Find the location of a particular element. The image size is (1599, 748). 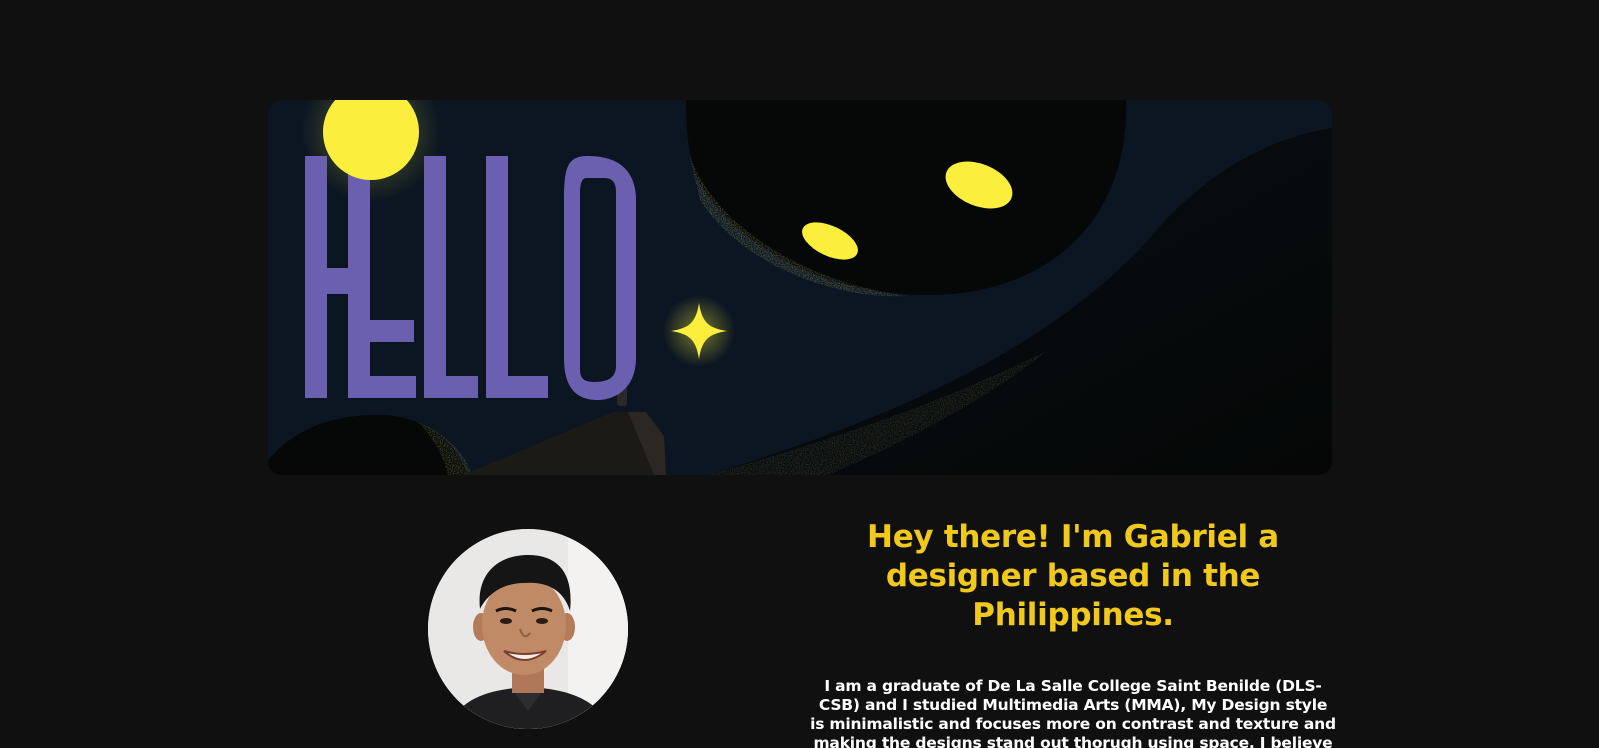

profile-photo is located at coordinates (528, 629).